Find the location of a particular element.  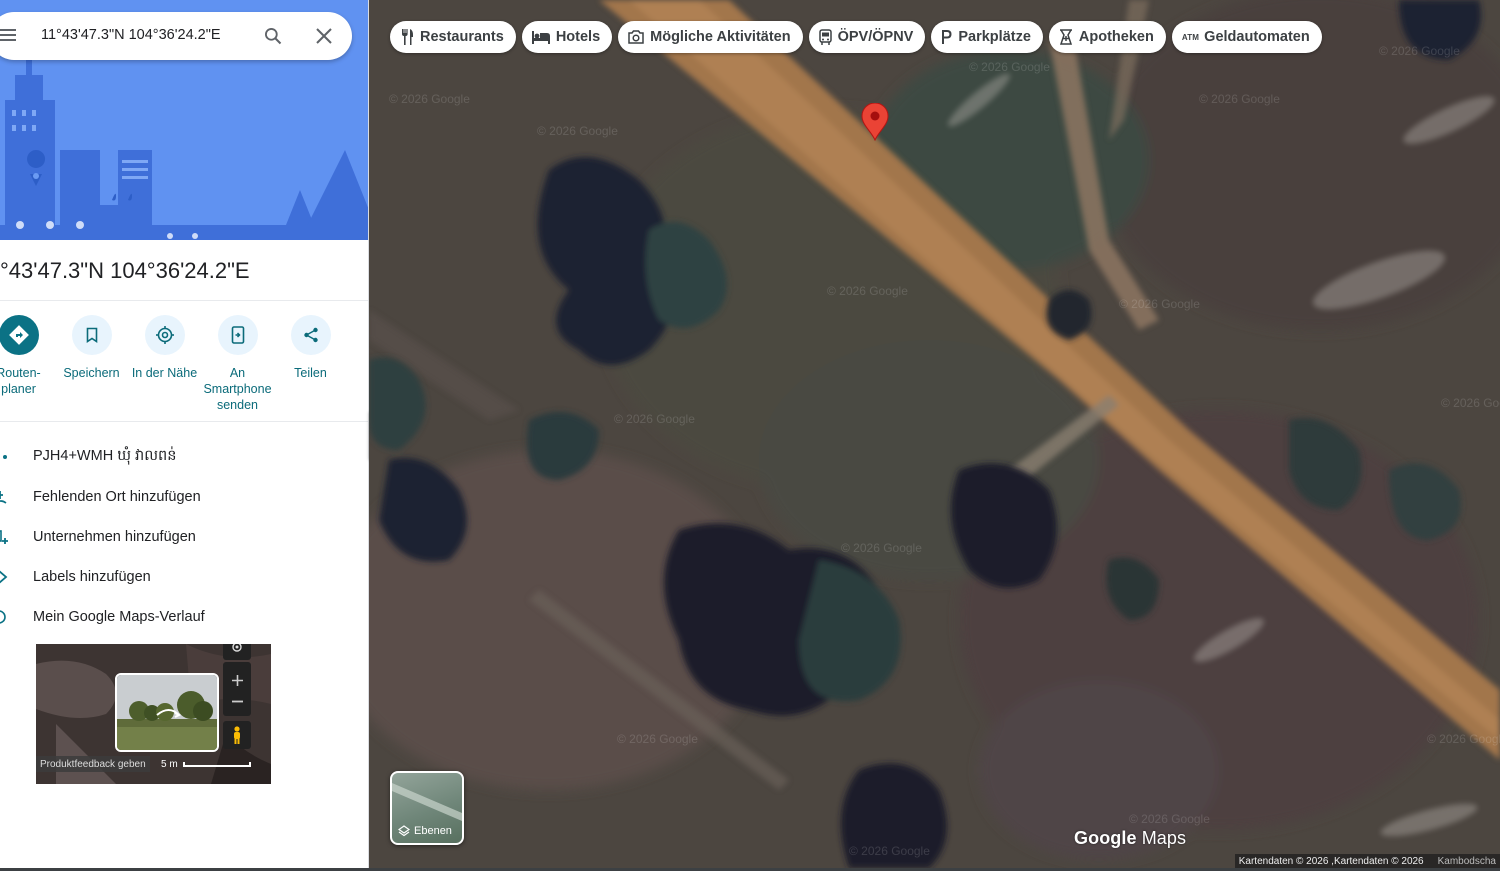

layers-preview-thumbnail is located at coordinates (427, 802).